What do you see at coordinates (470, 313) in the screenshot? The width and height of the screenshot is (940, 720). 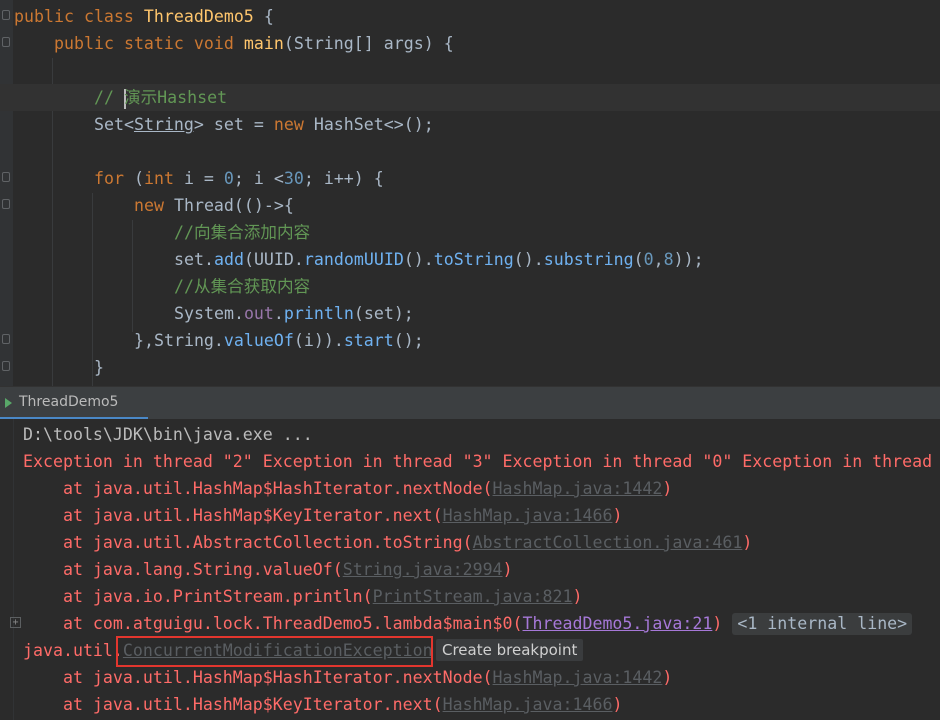 I see `code-line: System.out.println(set);` at bounding box center [470, 313].